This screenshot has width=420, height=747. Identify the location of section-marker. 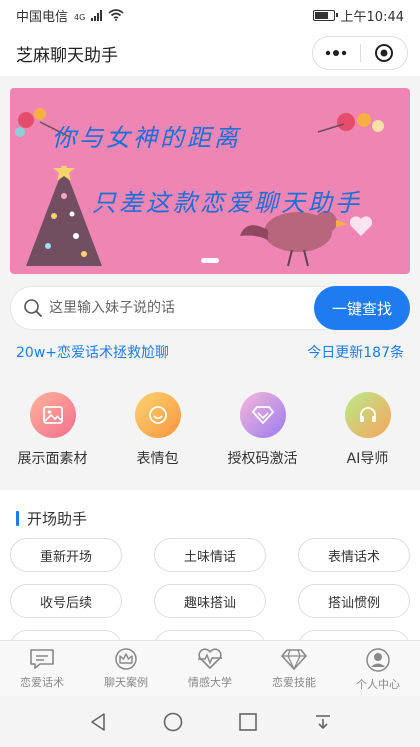
(17, 518).